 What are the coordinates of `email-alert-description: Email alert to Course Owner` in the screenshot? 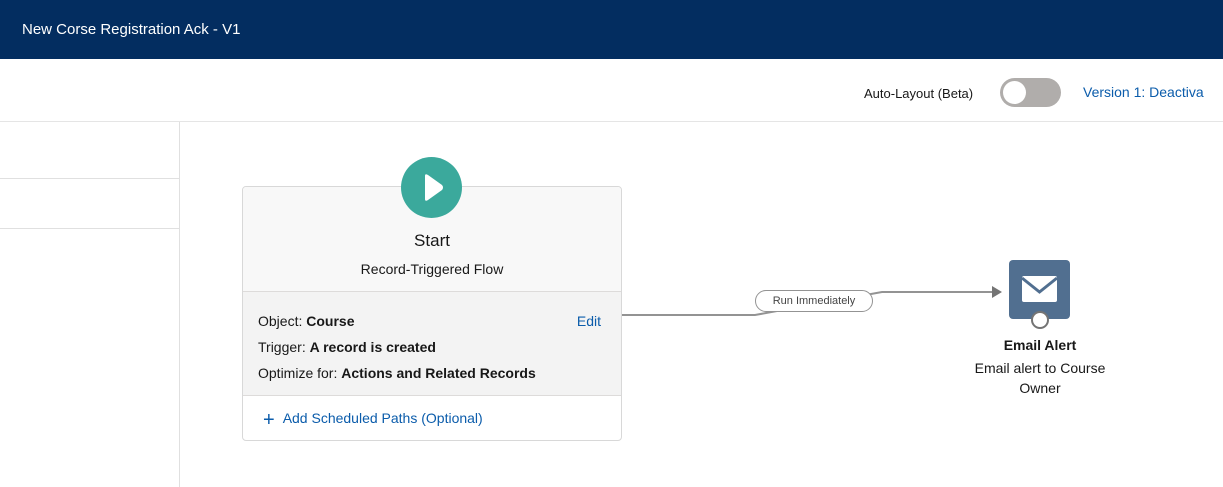 It's located at (1040, 378).